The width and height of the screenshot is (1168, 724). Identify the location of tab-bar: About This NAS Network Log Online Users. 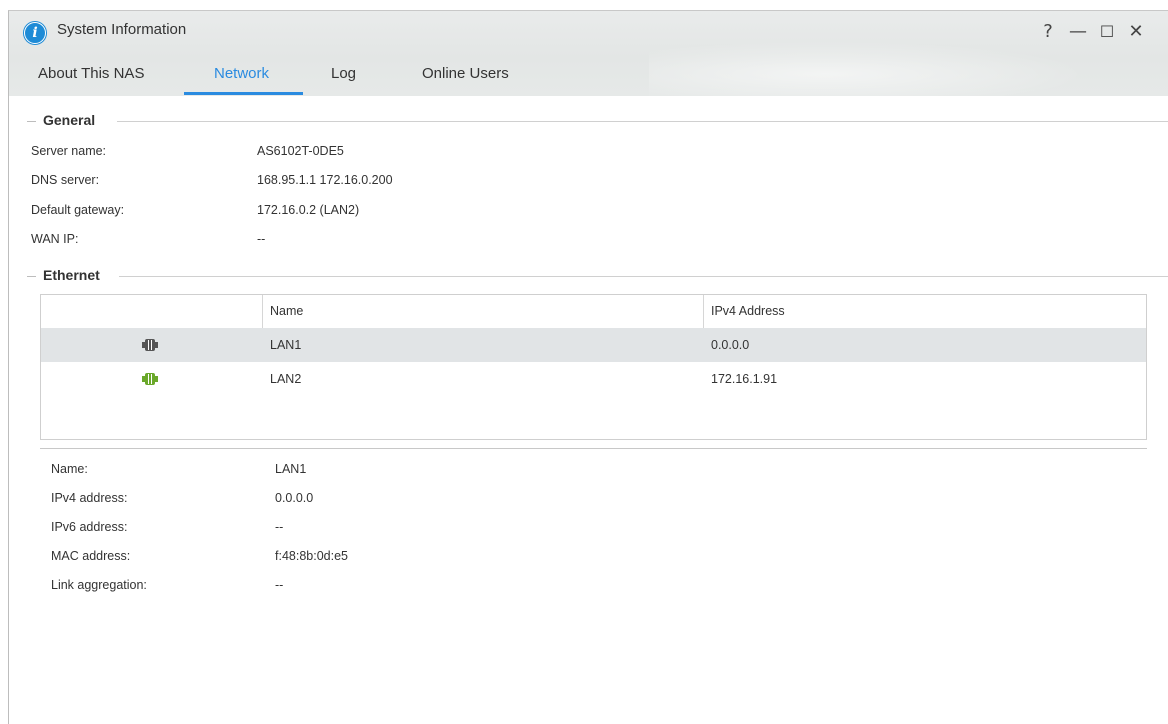
(588, 76).